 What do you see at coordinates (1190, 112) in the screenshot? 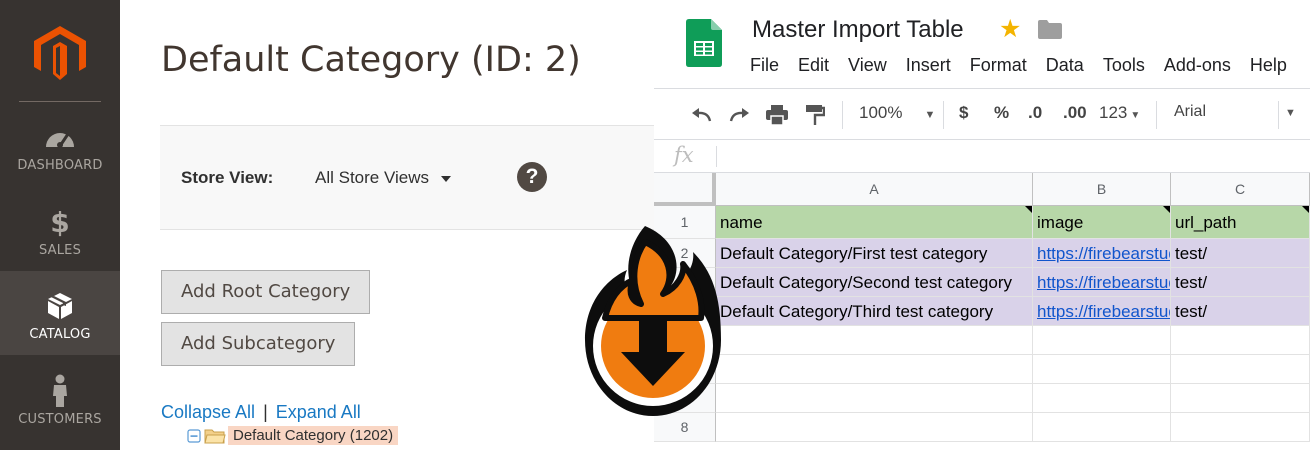
I see `font-family-select: Arial` at bounding box center [1190, 112].